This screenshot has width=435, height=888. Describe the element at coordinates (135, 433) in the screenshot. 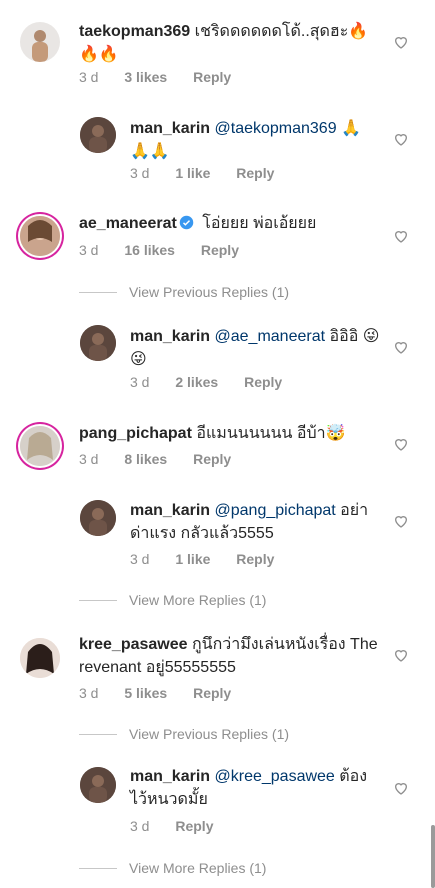

I see `comment-username: pang_pichapat` at that location.